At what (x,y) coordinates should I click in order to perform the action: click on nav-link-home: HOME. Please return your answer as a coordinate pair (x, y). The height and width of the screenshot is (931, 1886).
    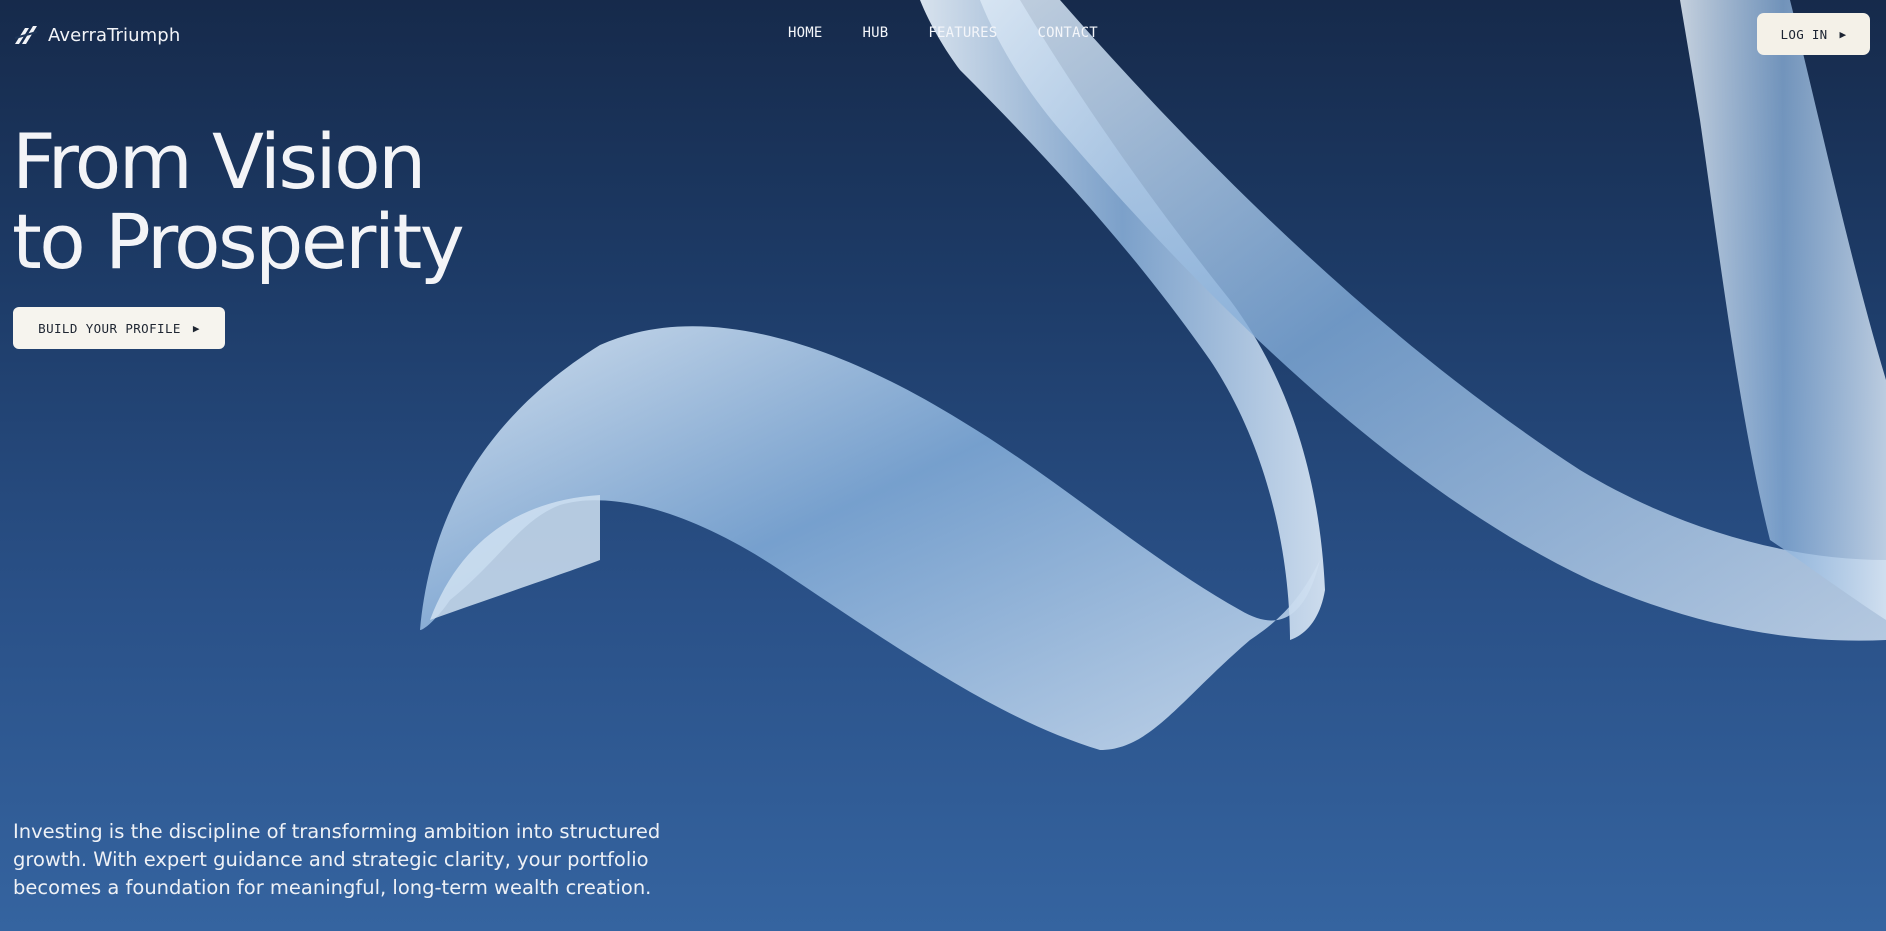
    Looking at the image, I should click on (805, 33).